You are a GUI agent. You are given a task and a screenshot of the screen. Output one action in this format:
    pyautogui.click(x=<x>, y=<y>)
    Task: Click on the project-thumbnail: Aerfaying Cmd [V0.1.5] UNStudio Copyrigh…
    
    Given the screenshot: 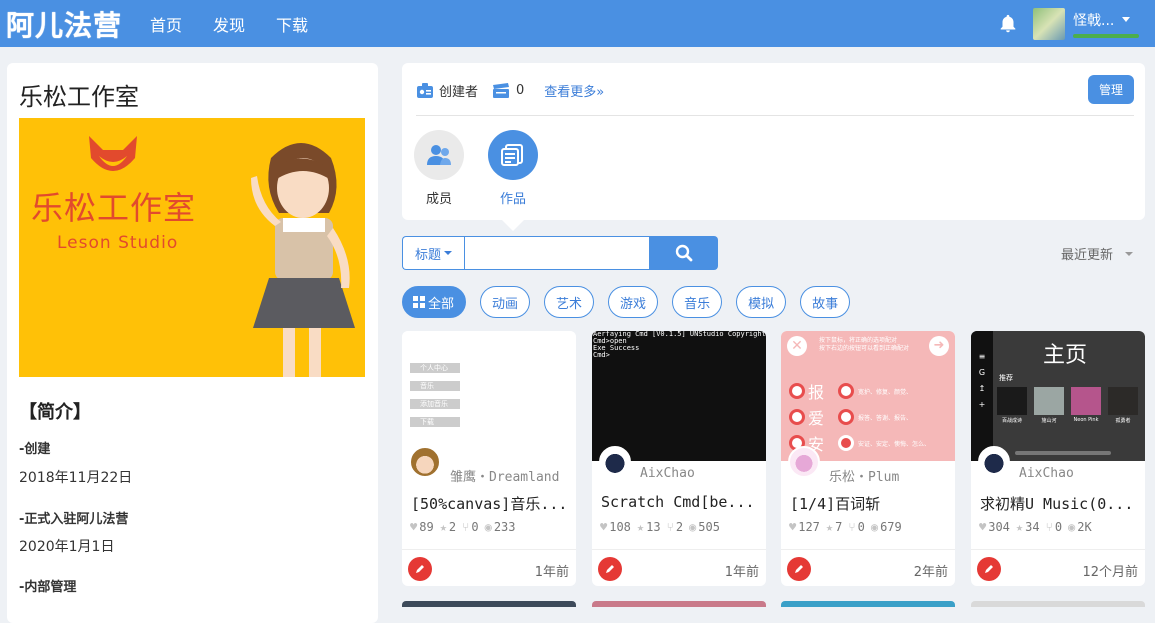 What is the action you would take?
    pyautogui.click(x=679, y=396)
    